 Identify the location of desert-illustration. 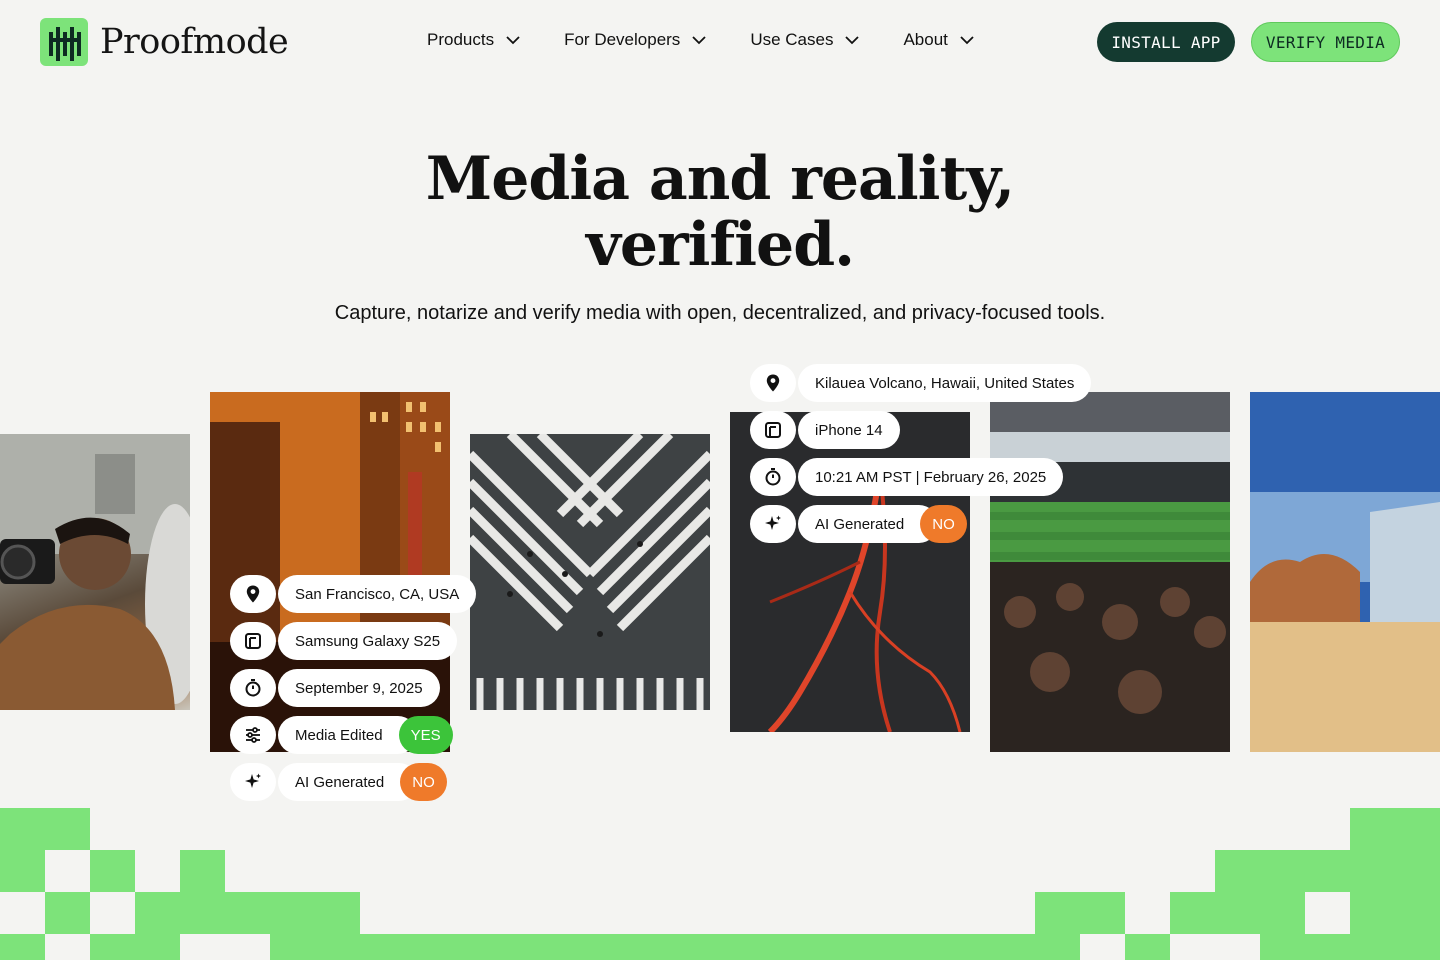
(1345, 572).